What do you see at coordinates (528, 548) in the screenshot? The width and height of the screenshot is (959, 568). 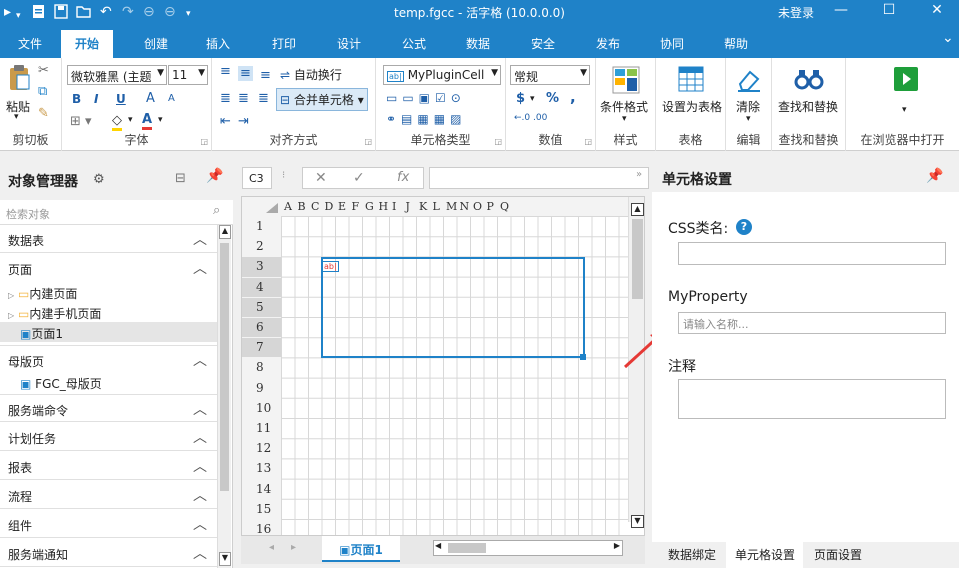 I see `horizontal-scrollbar: ◀ ▶` at bounding box center [528, 548].